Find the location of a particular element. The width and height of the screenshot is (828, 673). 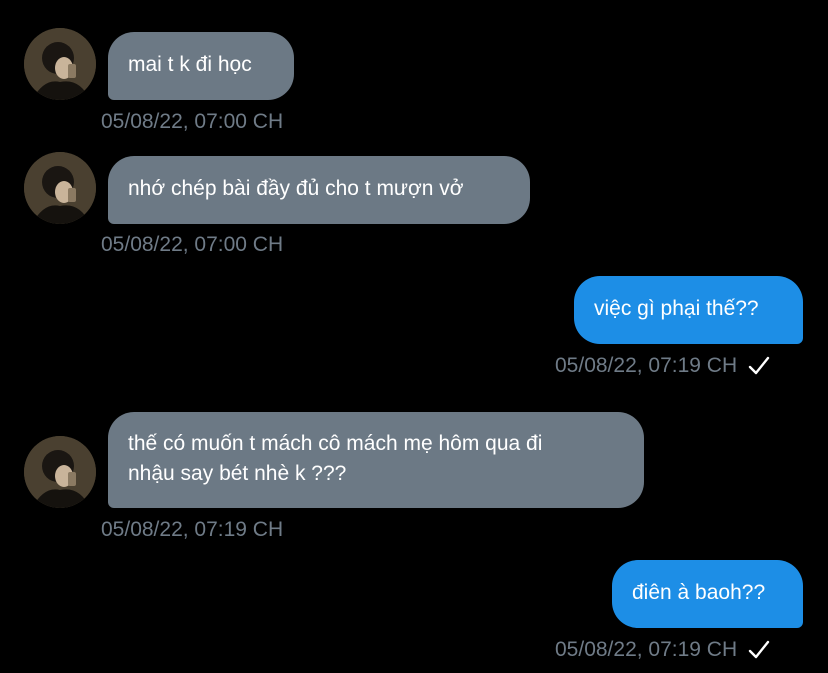

message-bubble-incoming: mai t k đi học is located at coordinates (201, 66).